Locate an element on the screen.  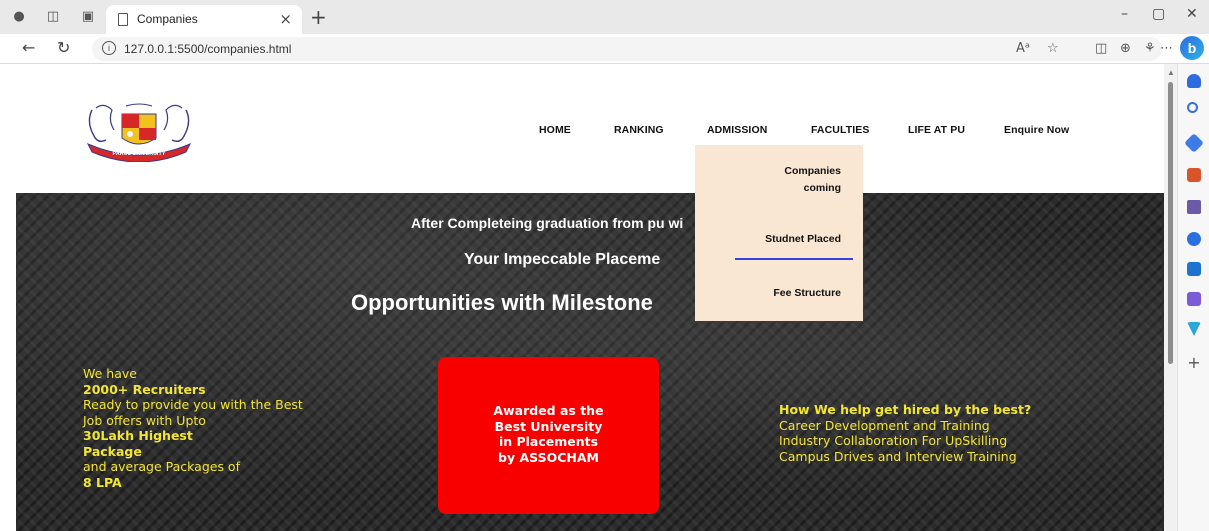
info-line: Job offers with Upto is located at coordinates (144, 420).